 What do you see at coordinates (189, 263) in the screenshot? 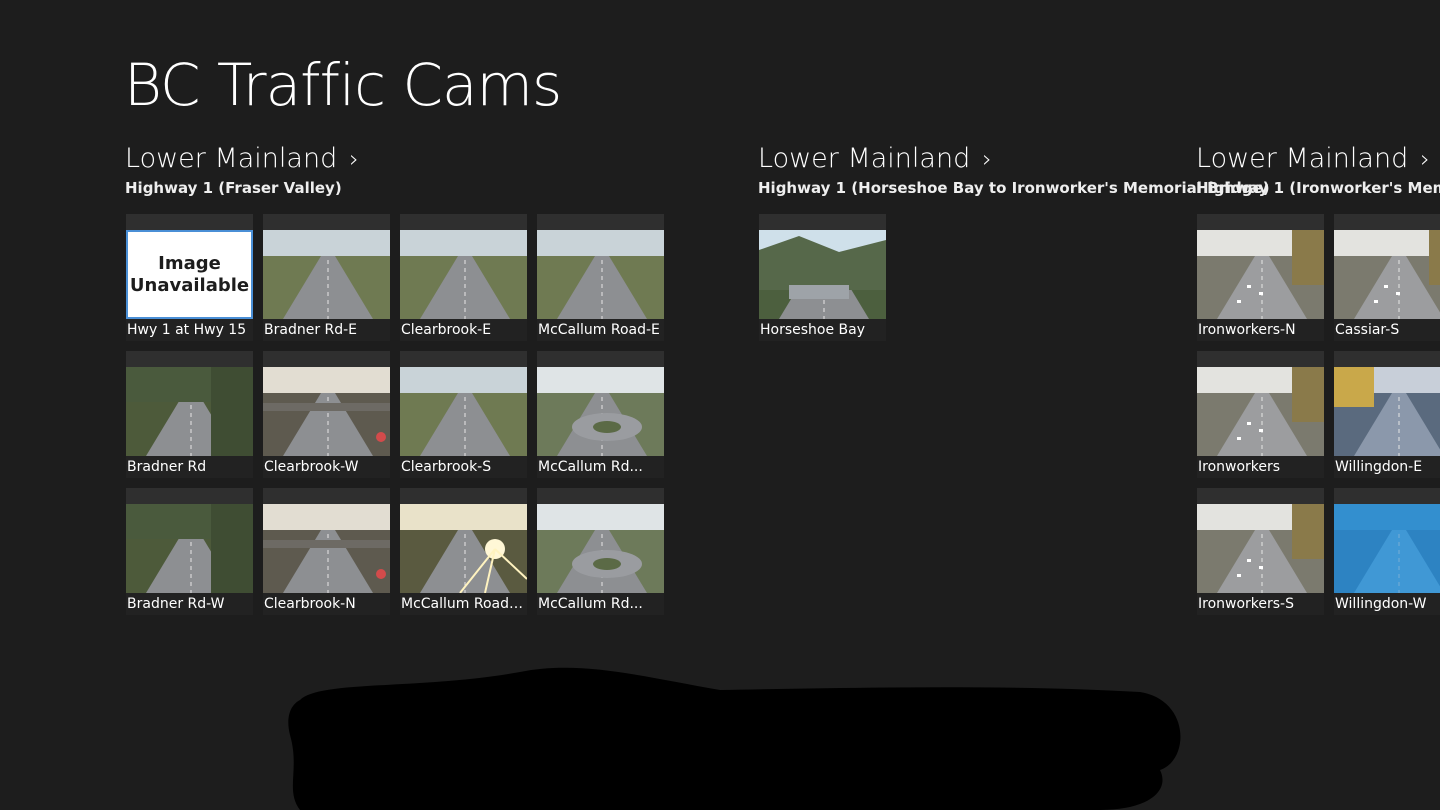
I see `unavailable-text: Image` at bounding box center [189, 263].